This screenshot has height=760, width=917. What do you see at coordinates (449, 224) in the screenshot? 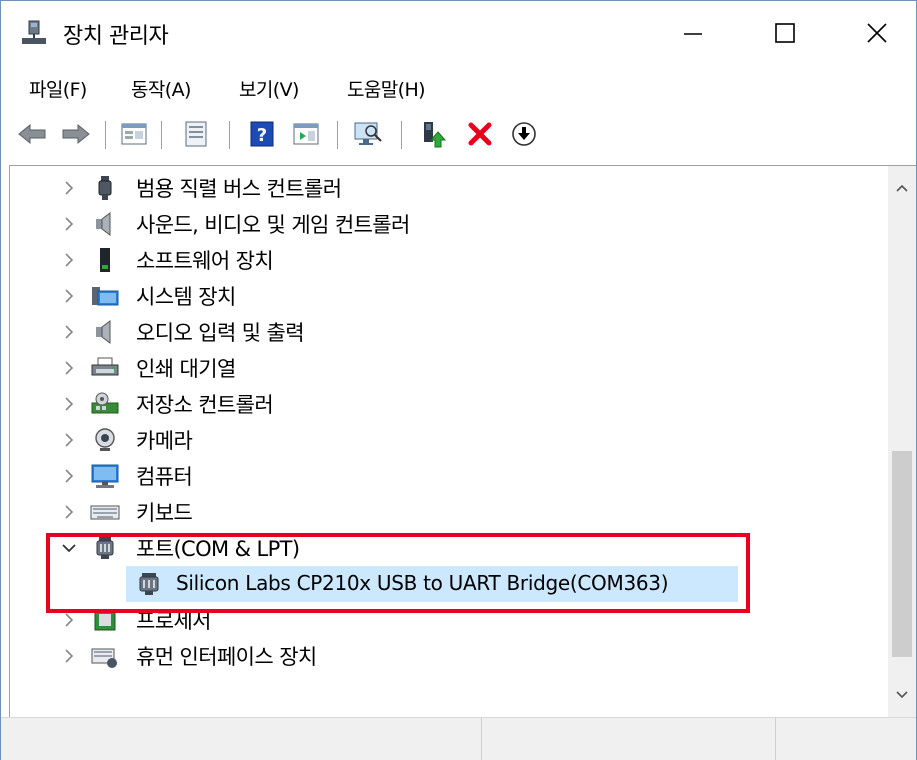
I see `tree-item: 사운드, 비디오 및 게임 컨트롤러` at bounding box center [449, 224].